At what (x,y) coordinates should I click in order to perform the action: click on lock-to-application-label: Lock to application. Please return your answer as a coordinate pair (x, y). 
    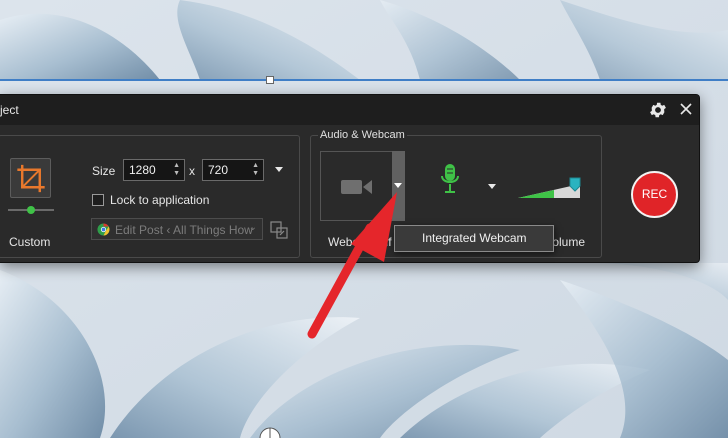
    Looking at the image, I should click on (160, 200).